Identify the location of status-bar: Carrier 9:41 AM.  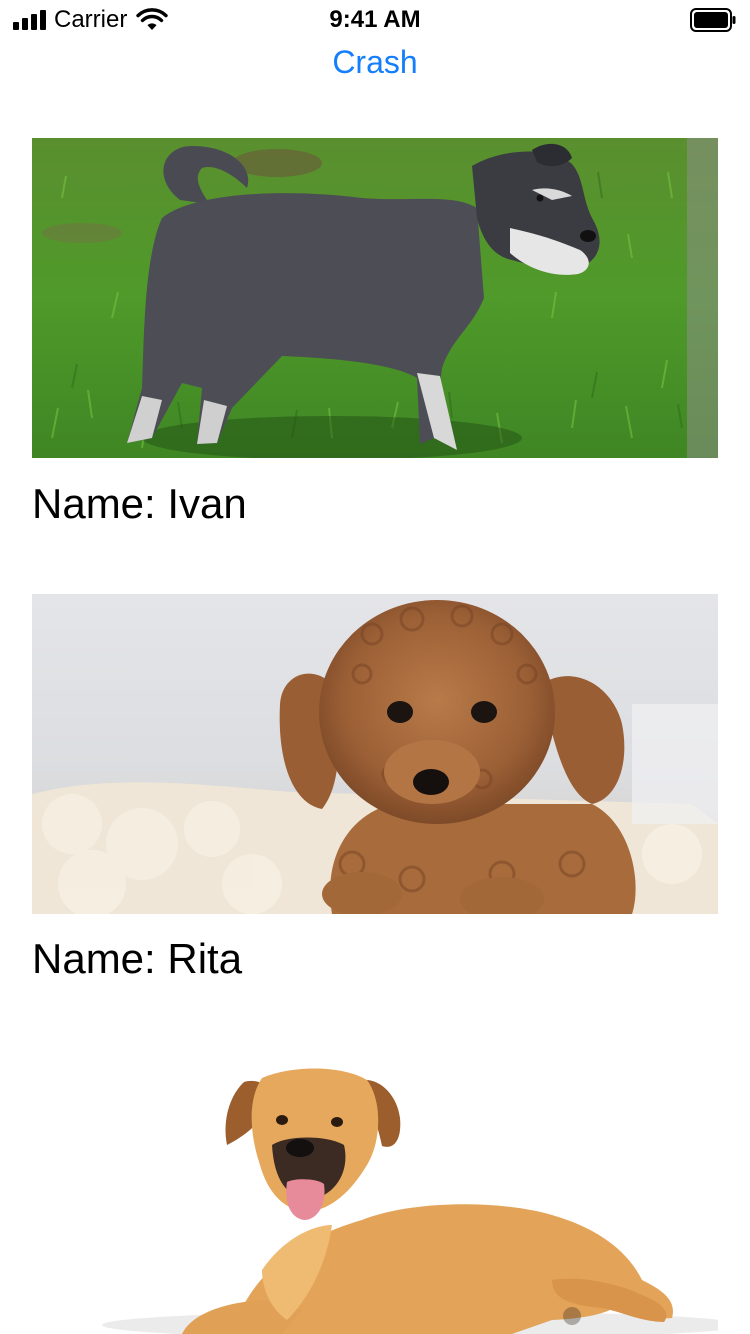
(375, 20).